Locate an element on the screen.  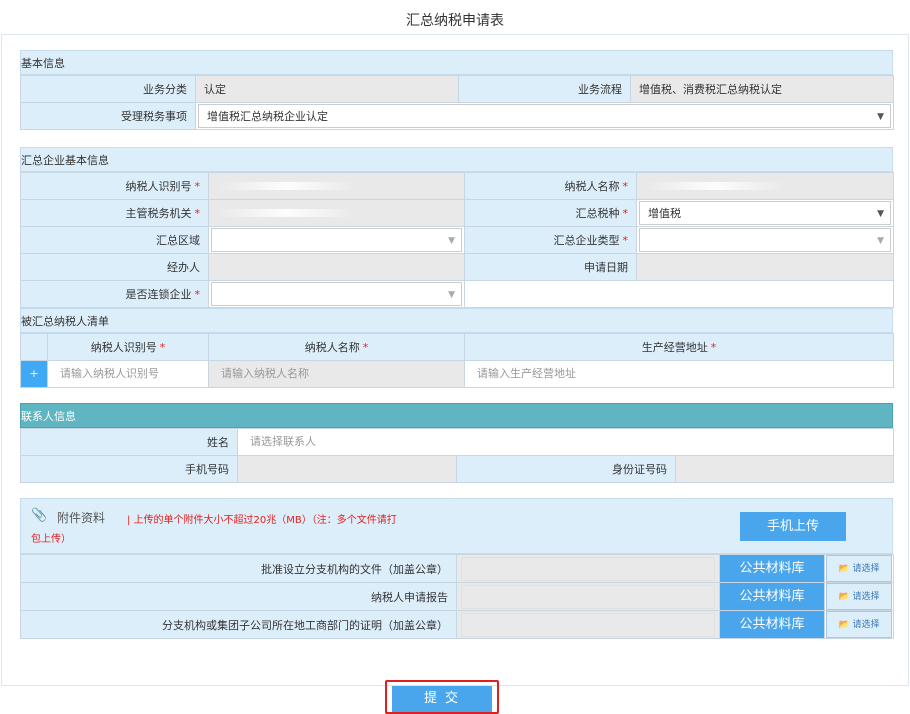
section-header-members: 被汇总纳税人清单 is located at coordinates (456, 320).